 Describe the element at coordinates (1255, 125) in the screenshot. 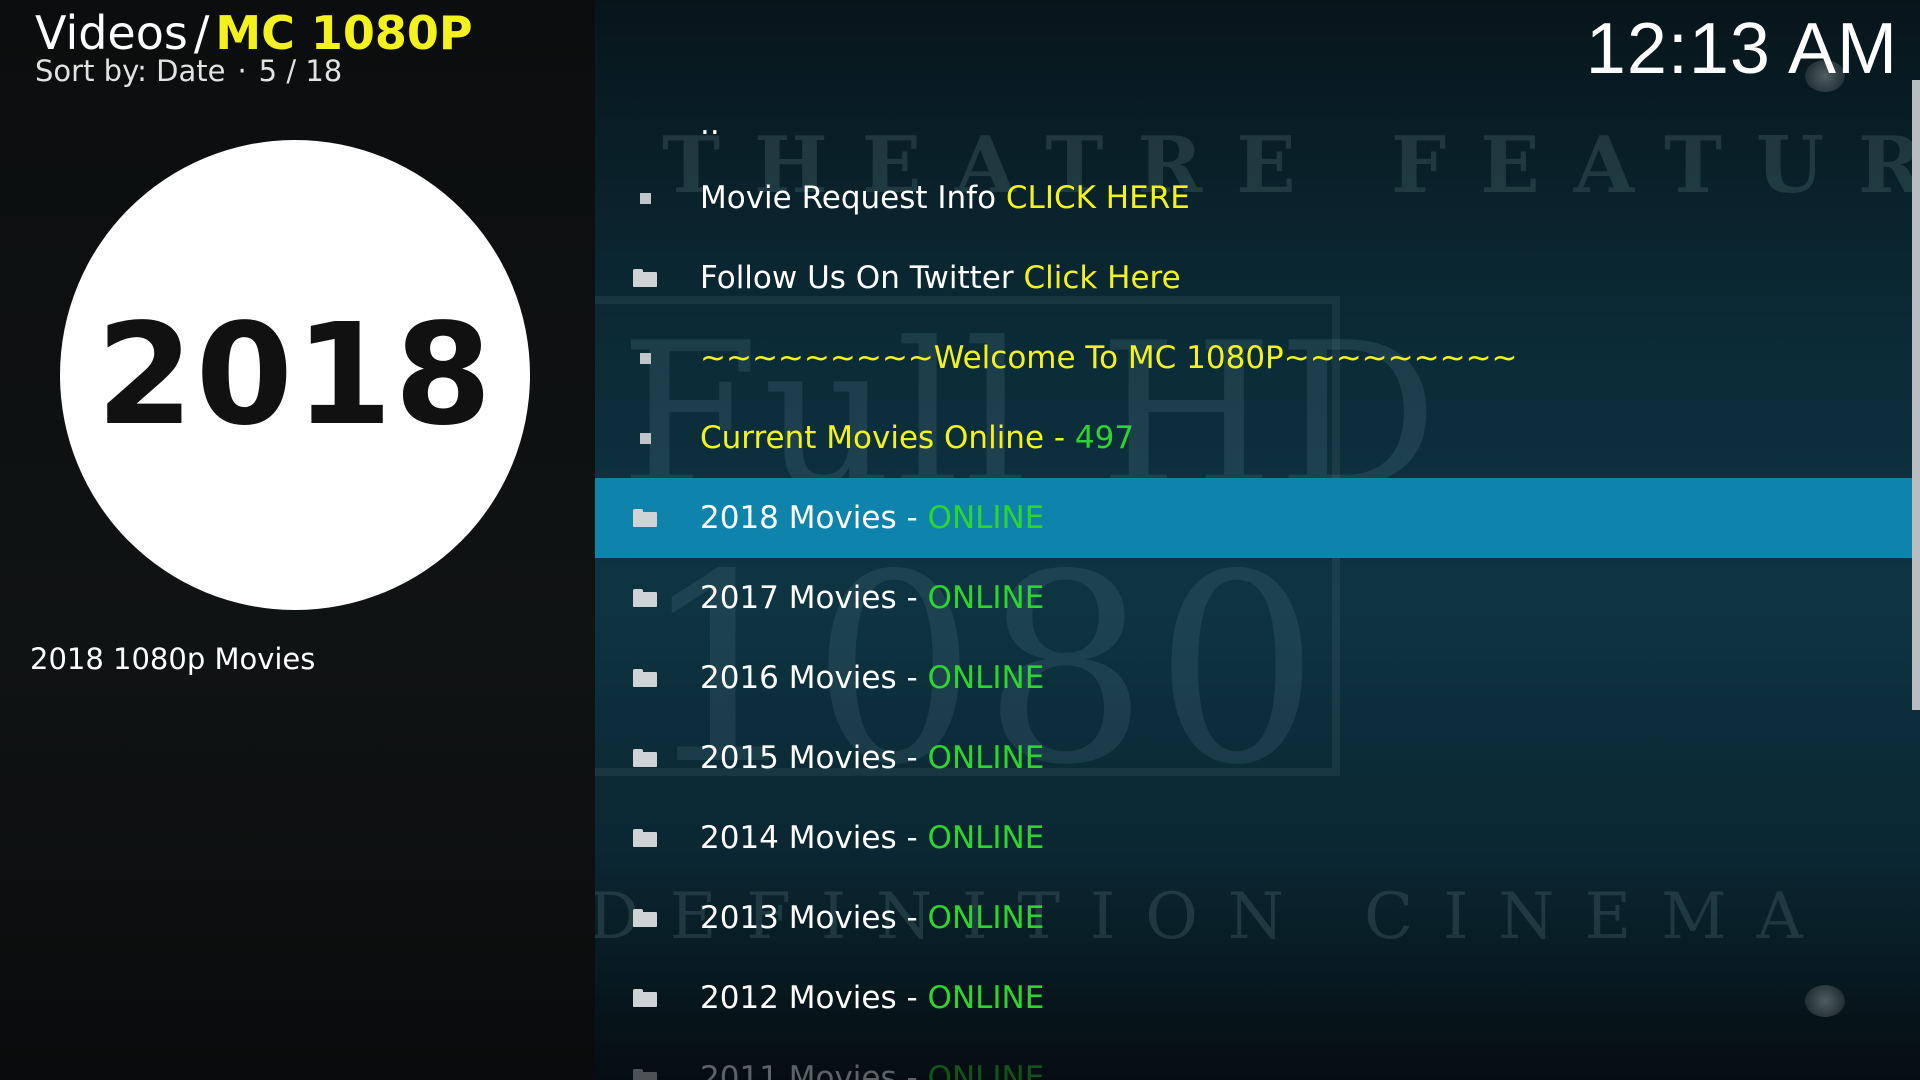

I see `list-item-parent: ..` at that location.